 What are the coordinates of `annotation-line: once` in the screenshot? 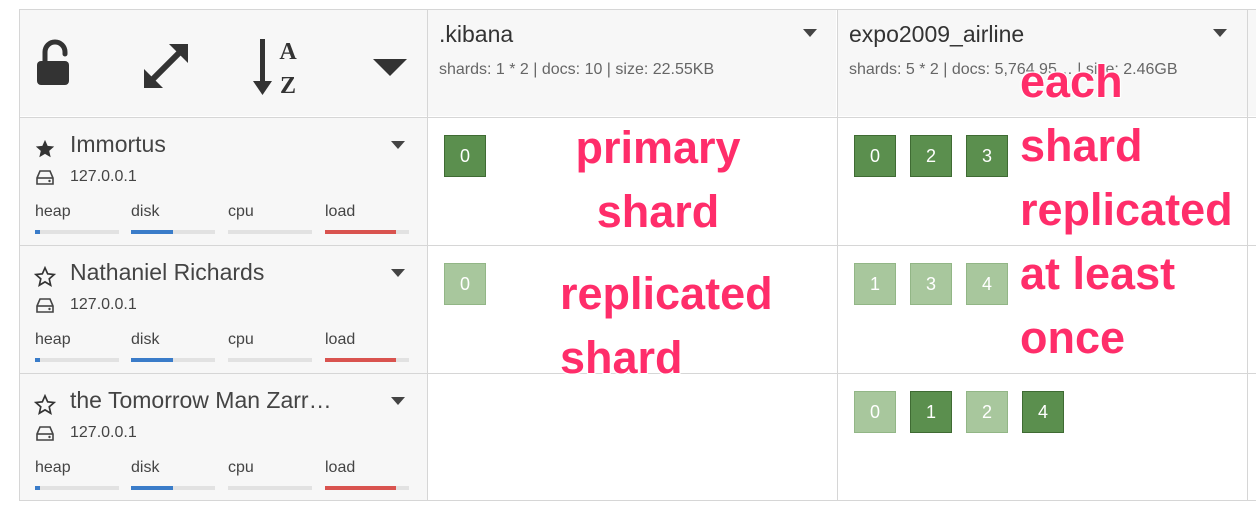 It's located at (1073, 337).